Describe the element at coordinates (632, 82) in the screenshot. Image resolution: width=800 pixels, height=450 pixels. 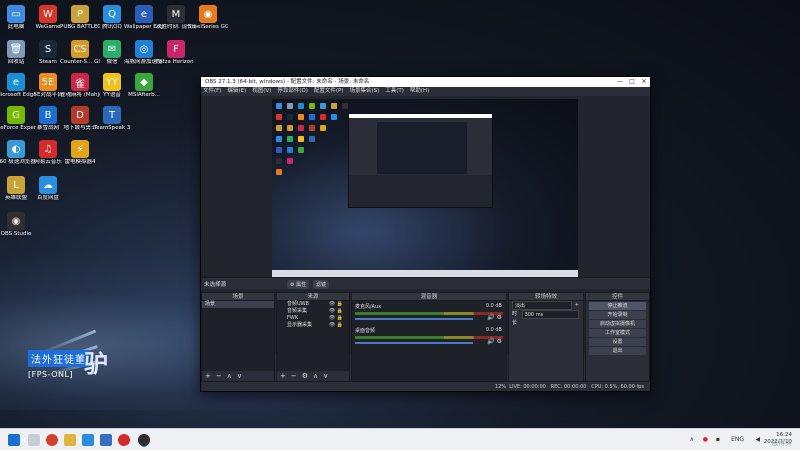
I see `maximize-button: □` at that location.